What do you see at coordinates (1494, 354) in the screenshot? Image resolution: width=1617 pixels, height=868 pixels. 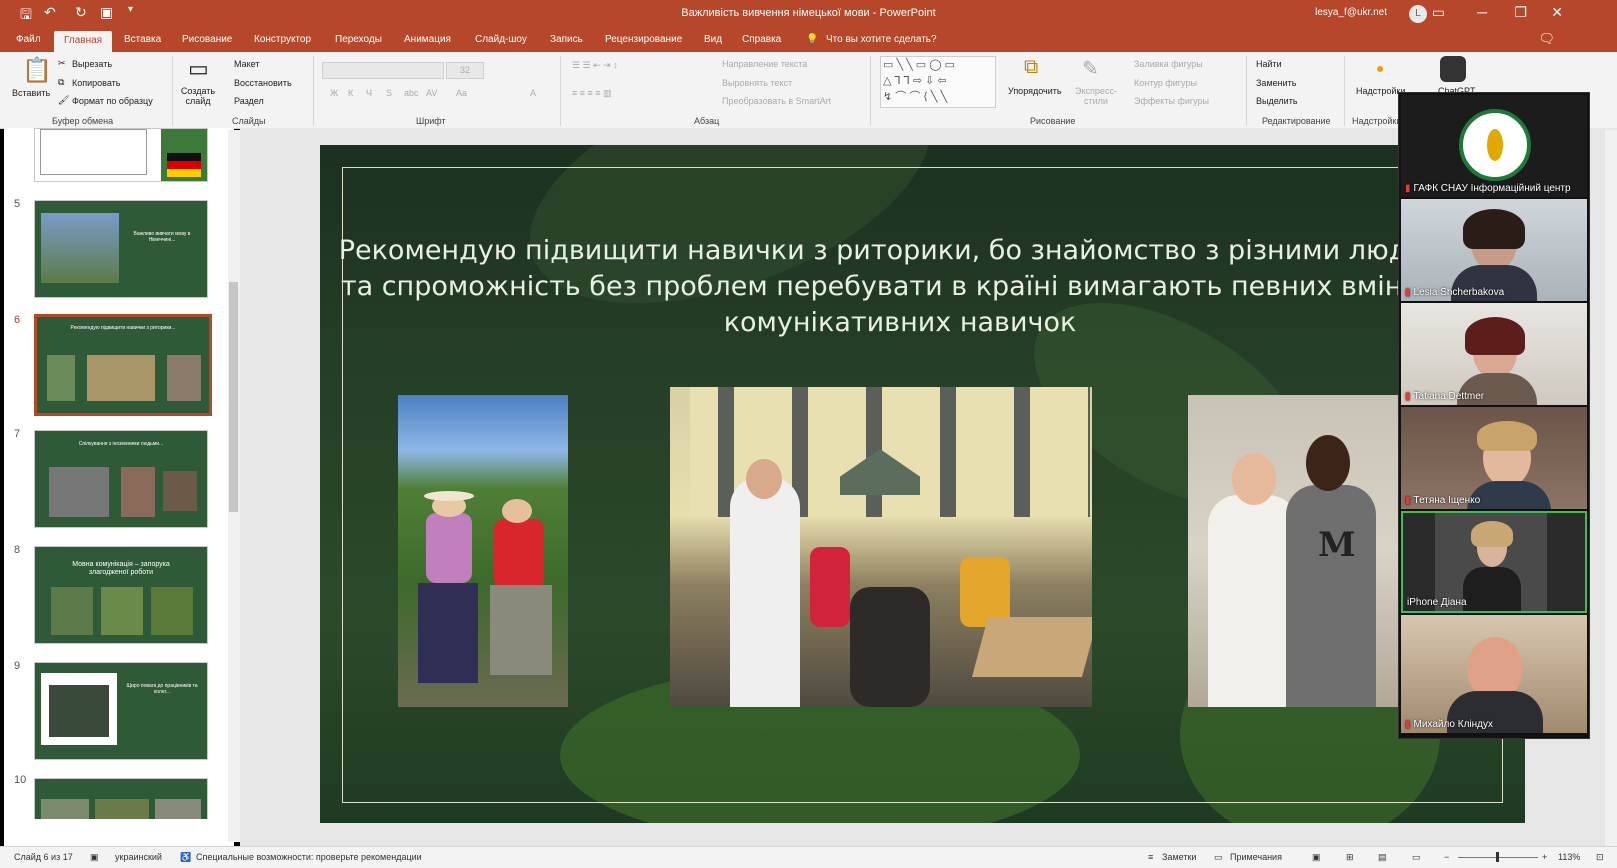 I see `participant-tile: ▮ Tatiana Dettmer` at bounding box center [1494, 354].